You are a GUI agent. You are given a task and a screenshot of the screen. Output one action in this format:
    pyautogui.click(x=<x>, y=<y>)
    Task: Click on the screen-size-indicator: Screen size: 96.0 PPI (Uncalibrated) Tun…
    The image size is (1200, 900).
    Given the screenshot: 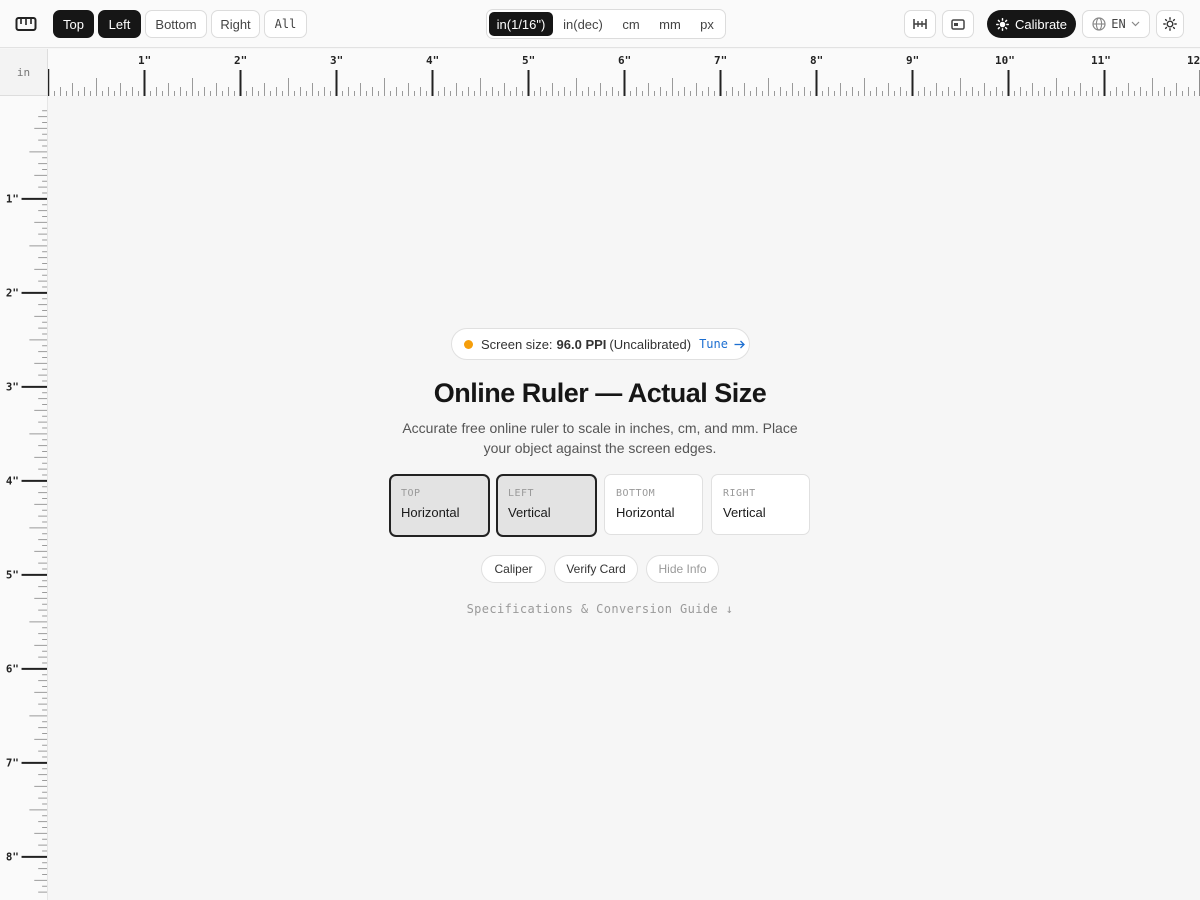 What is the action you would take?
    pyautogui.click(x=600, y=344)
    